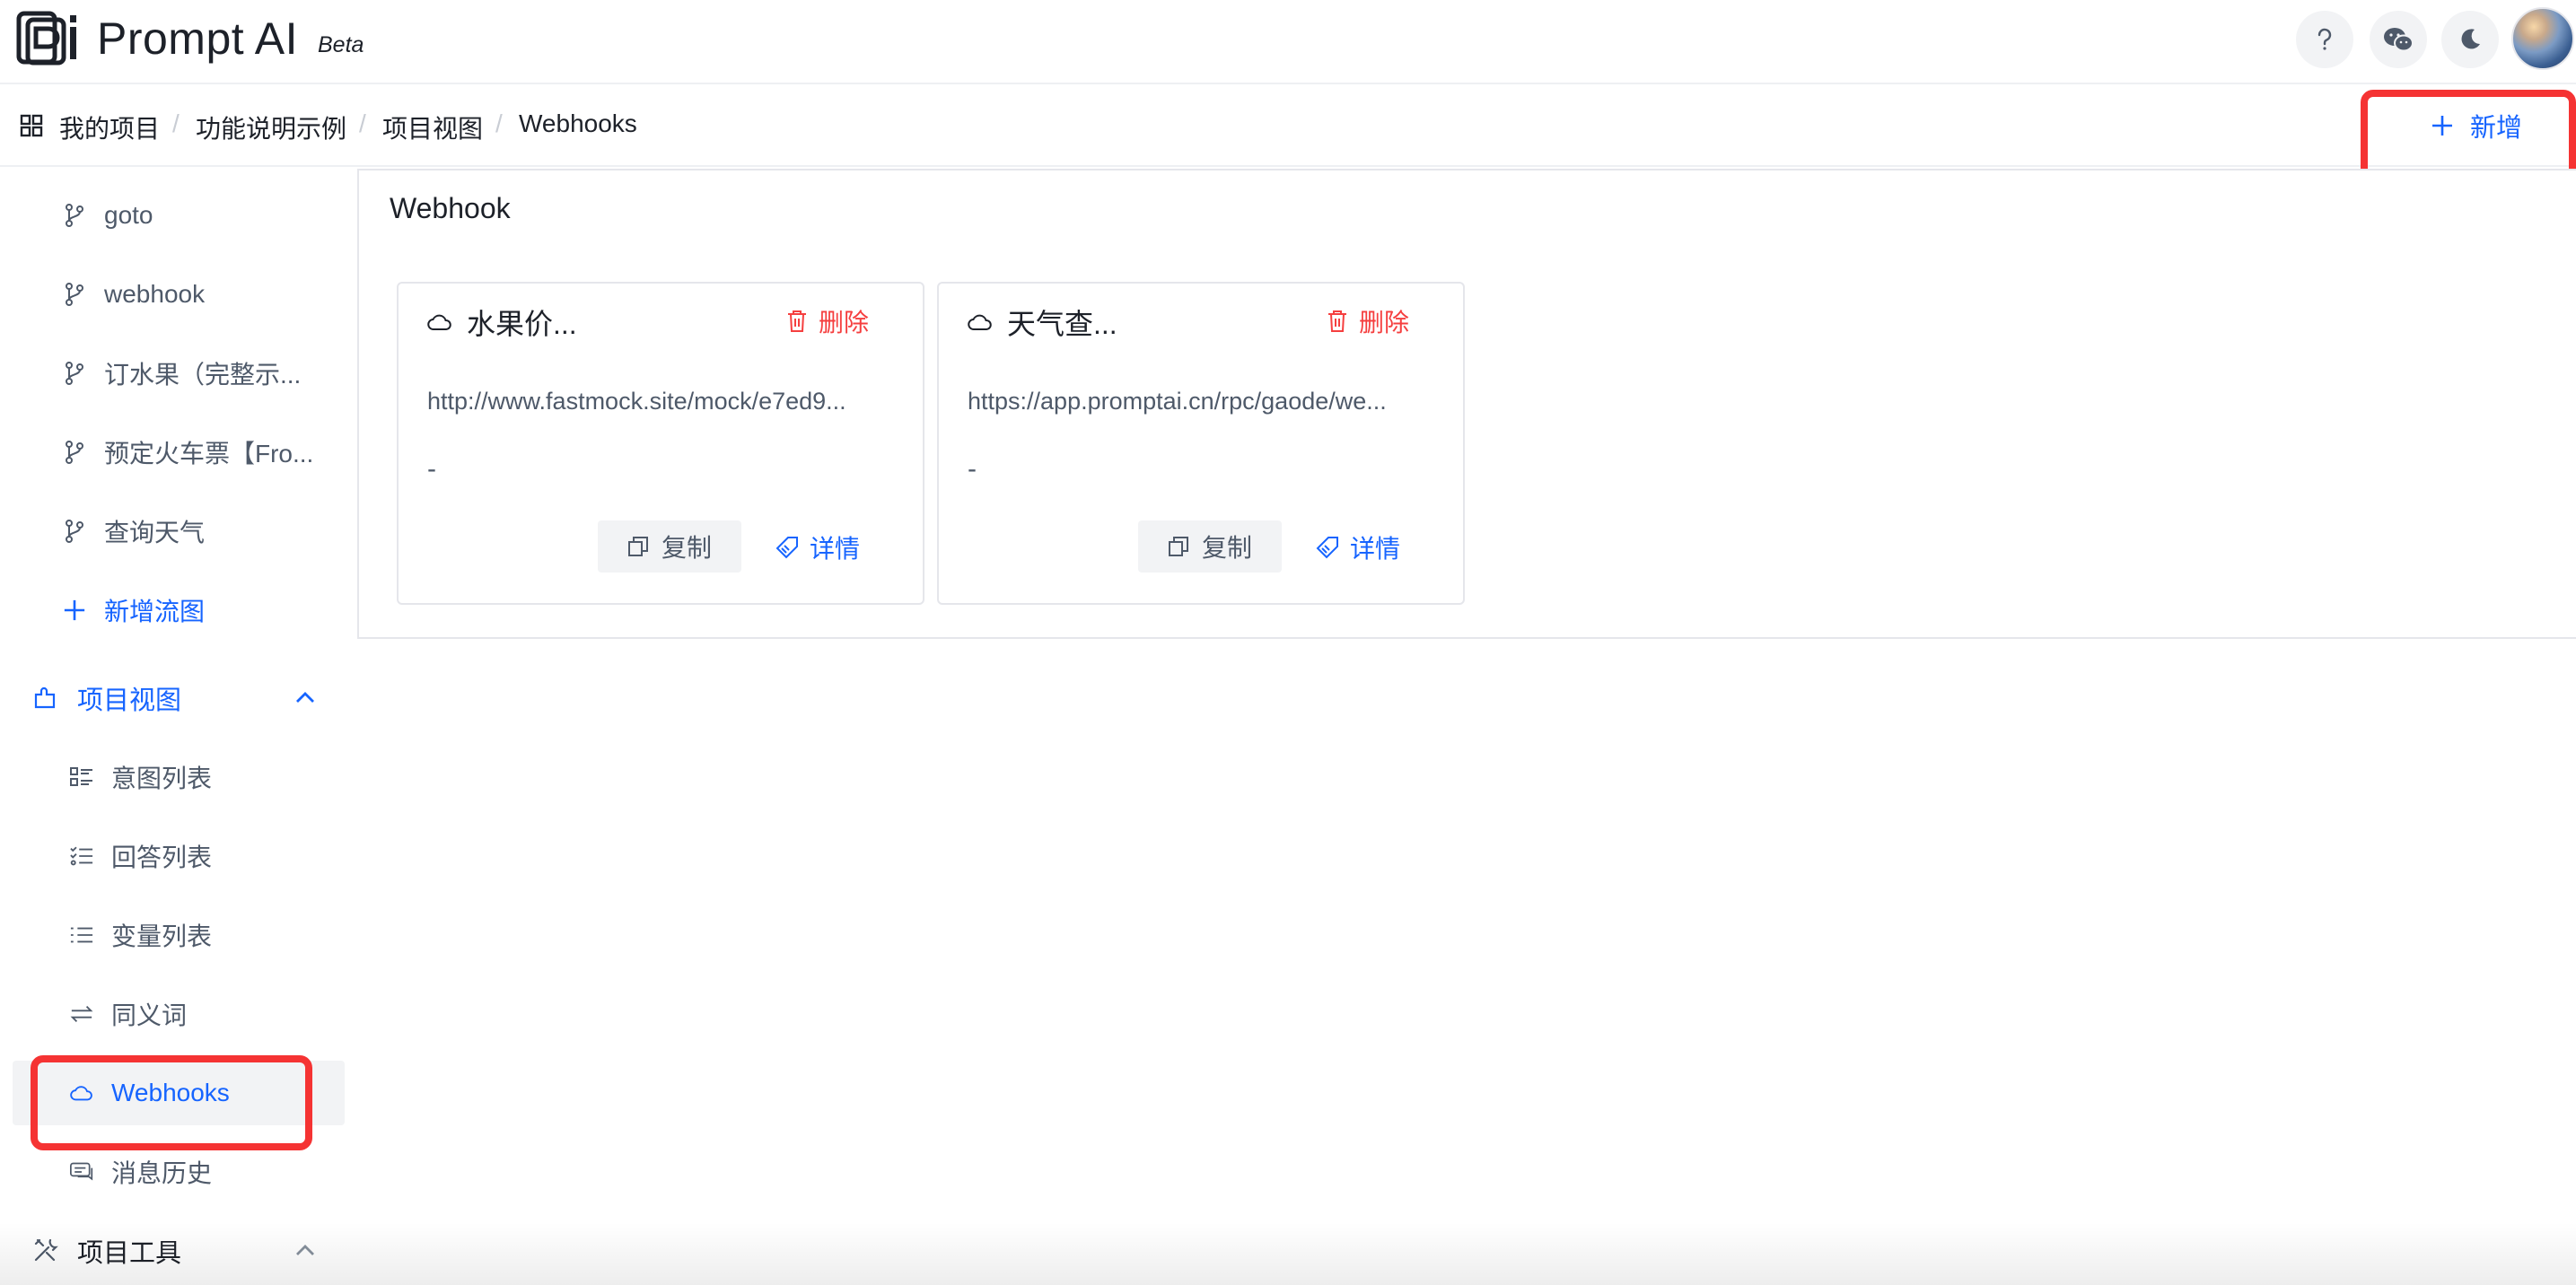 The height and width of the screenshot is (1285, 2576). Describe the element at coordinates (170, 1092) in the screenshot. I see `sidebar-item-label: Webhooks` at that location.